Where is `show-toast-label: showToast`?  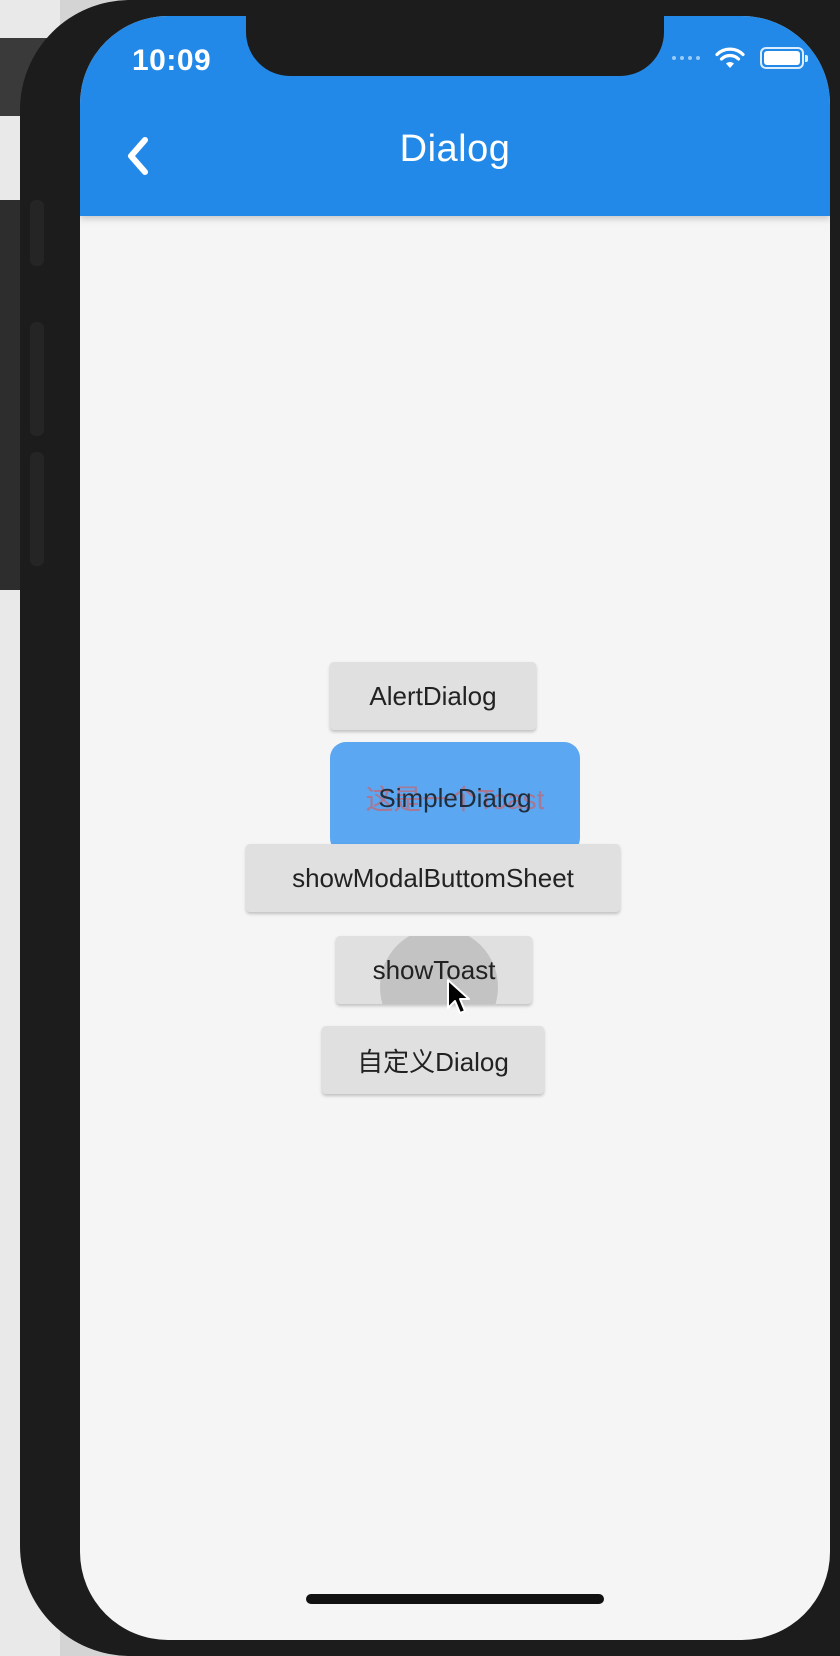 show-toast-label: showToast is located at coordinates (434, 969).